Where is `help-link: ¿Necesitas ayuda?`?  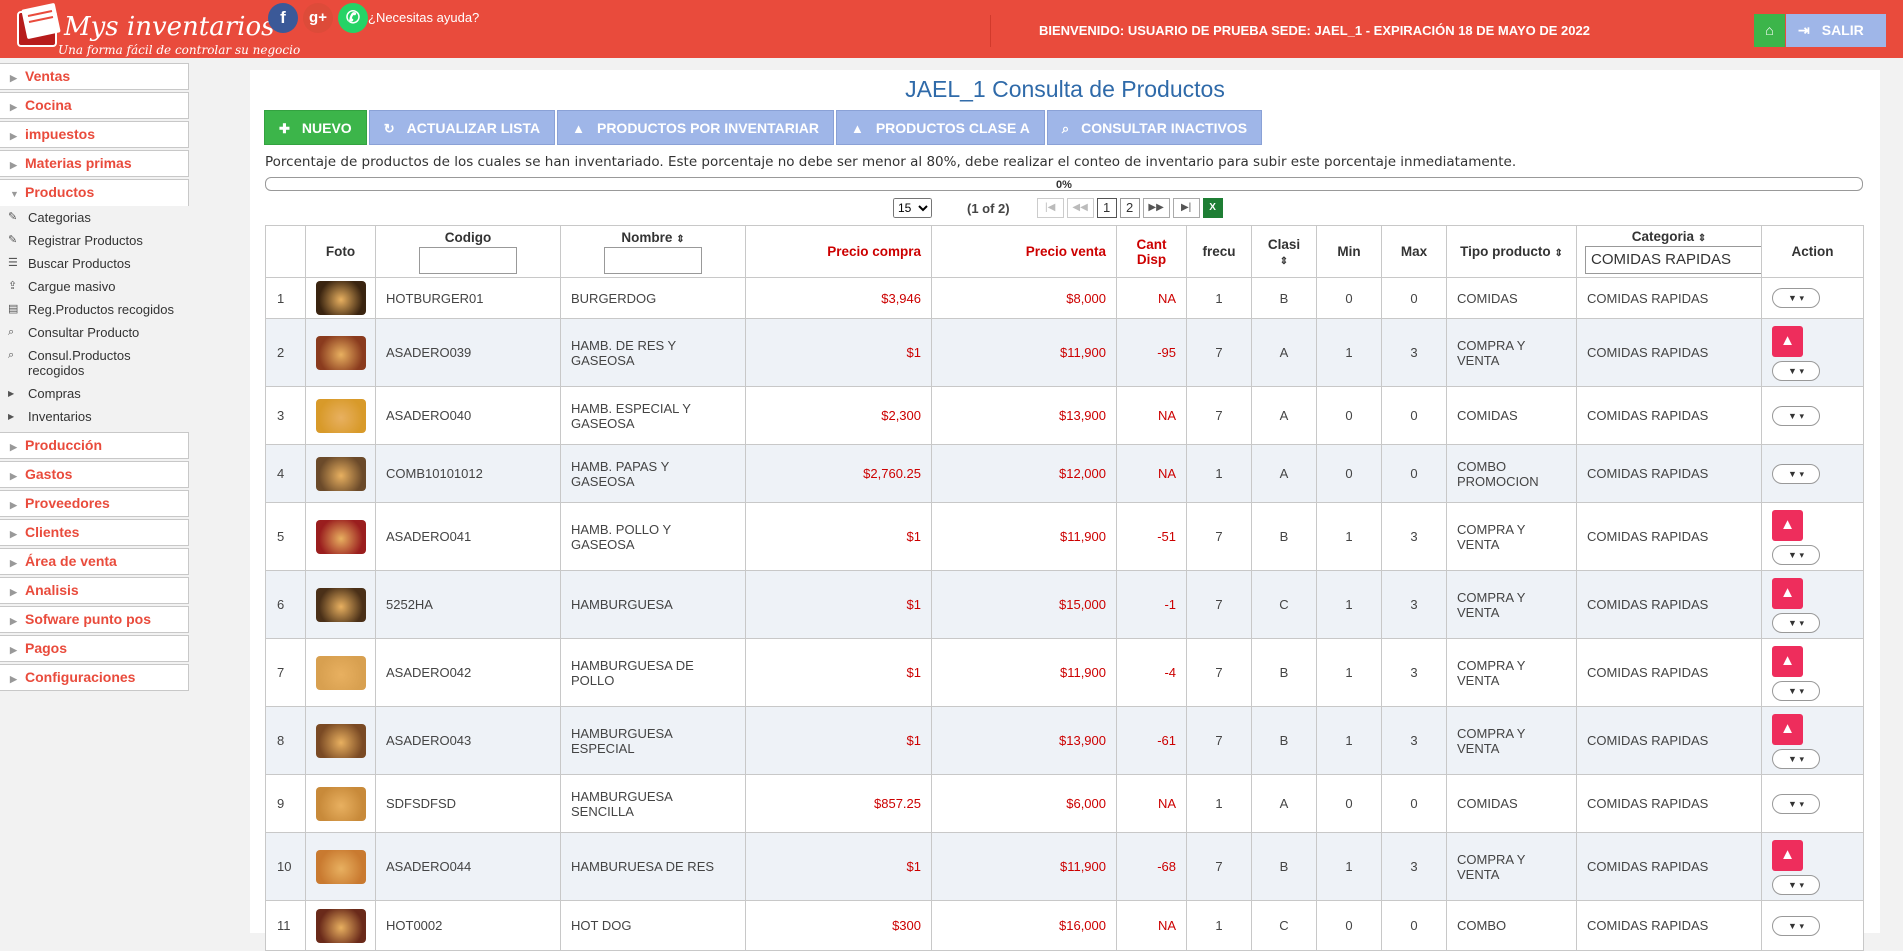 help-link: ¿Necesitas ayuda? is located at coordinates (423, 17).